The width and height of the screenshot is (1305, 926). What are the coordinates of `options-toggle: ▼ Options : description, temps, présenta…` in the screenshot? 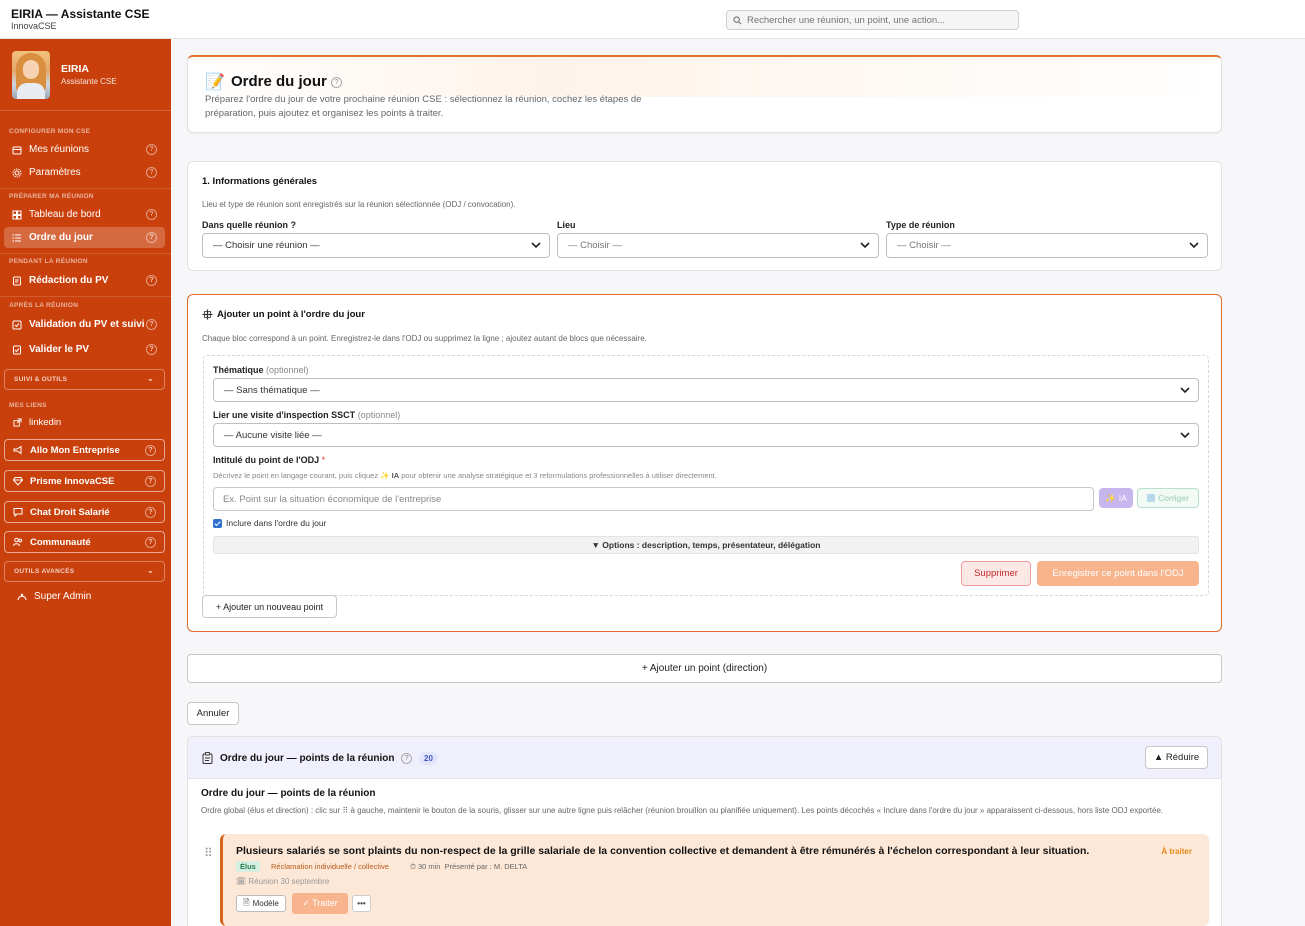 It's located at (706, 545).